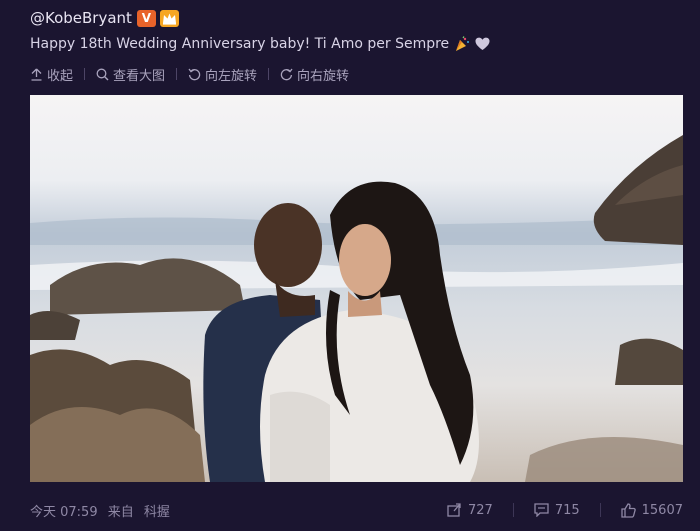 This screenshot has height=531, width=700. I want to click on image-toolbar: 收起 查看大图 向左旋转 向右旋转, so click(189, 74).